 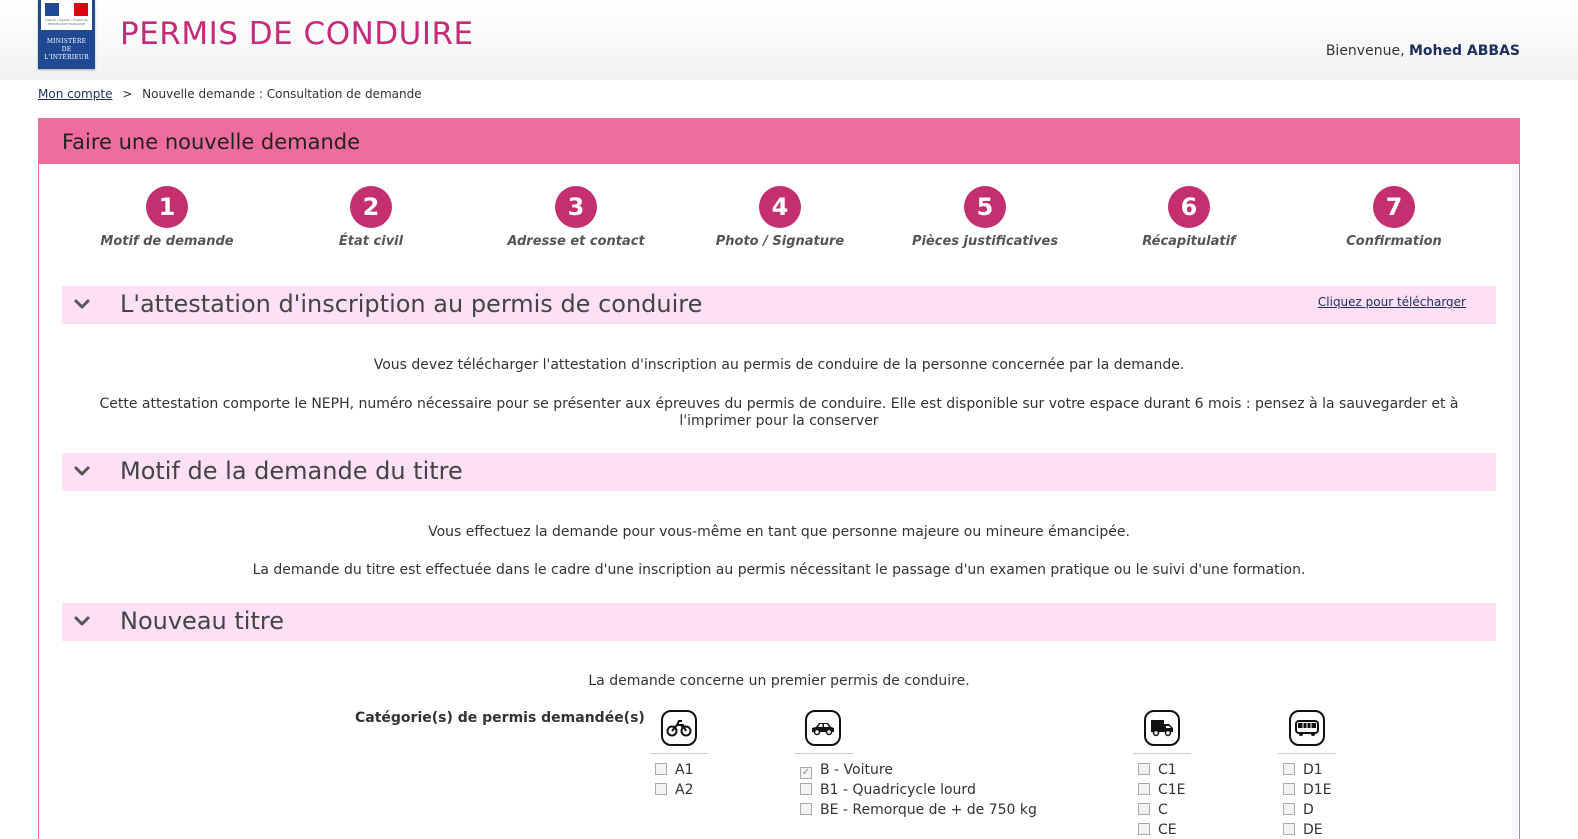 I want to click on category-option-c1: C1, so click(x=1157, y=770).